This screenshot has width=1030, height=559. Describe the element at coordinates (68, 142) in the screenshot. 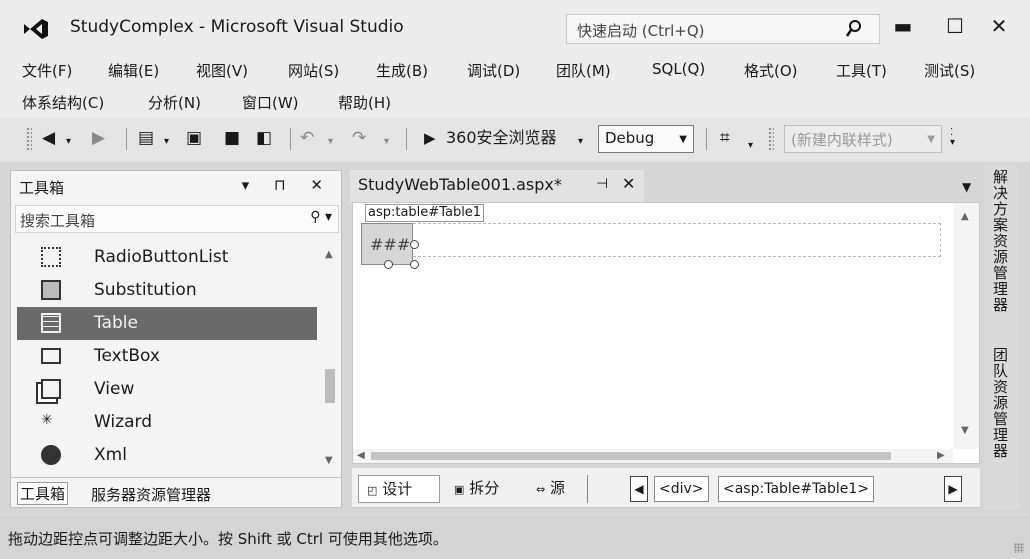

I see `back-dropdown-icon: ▾` at that location.